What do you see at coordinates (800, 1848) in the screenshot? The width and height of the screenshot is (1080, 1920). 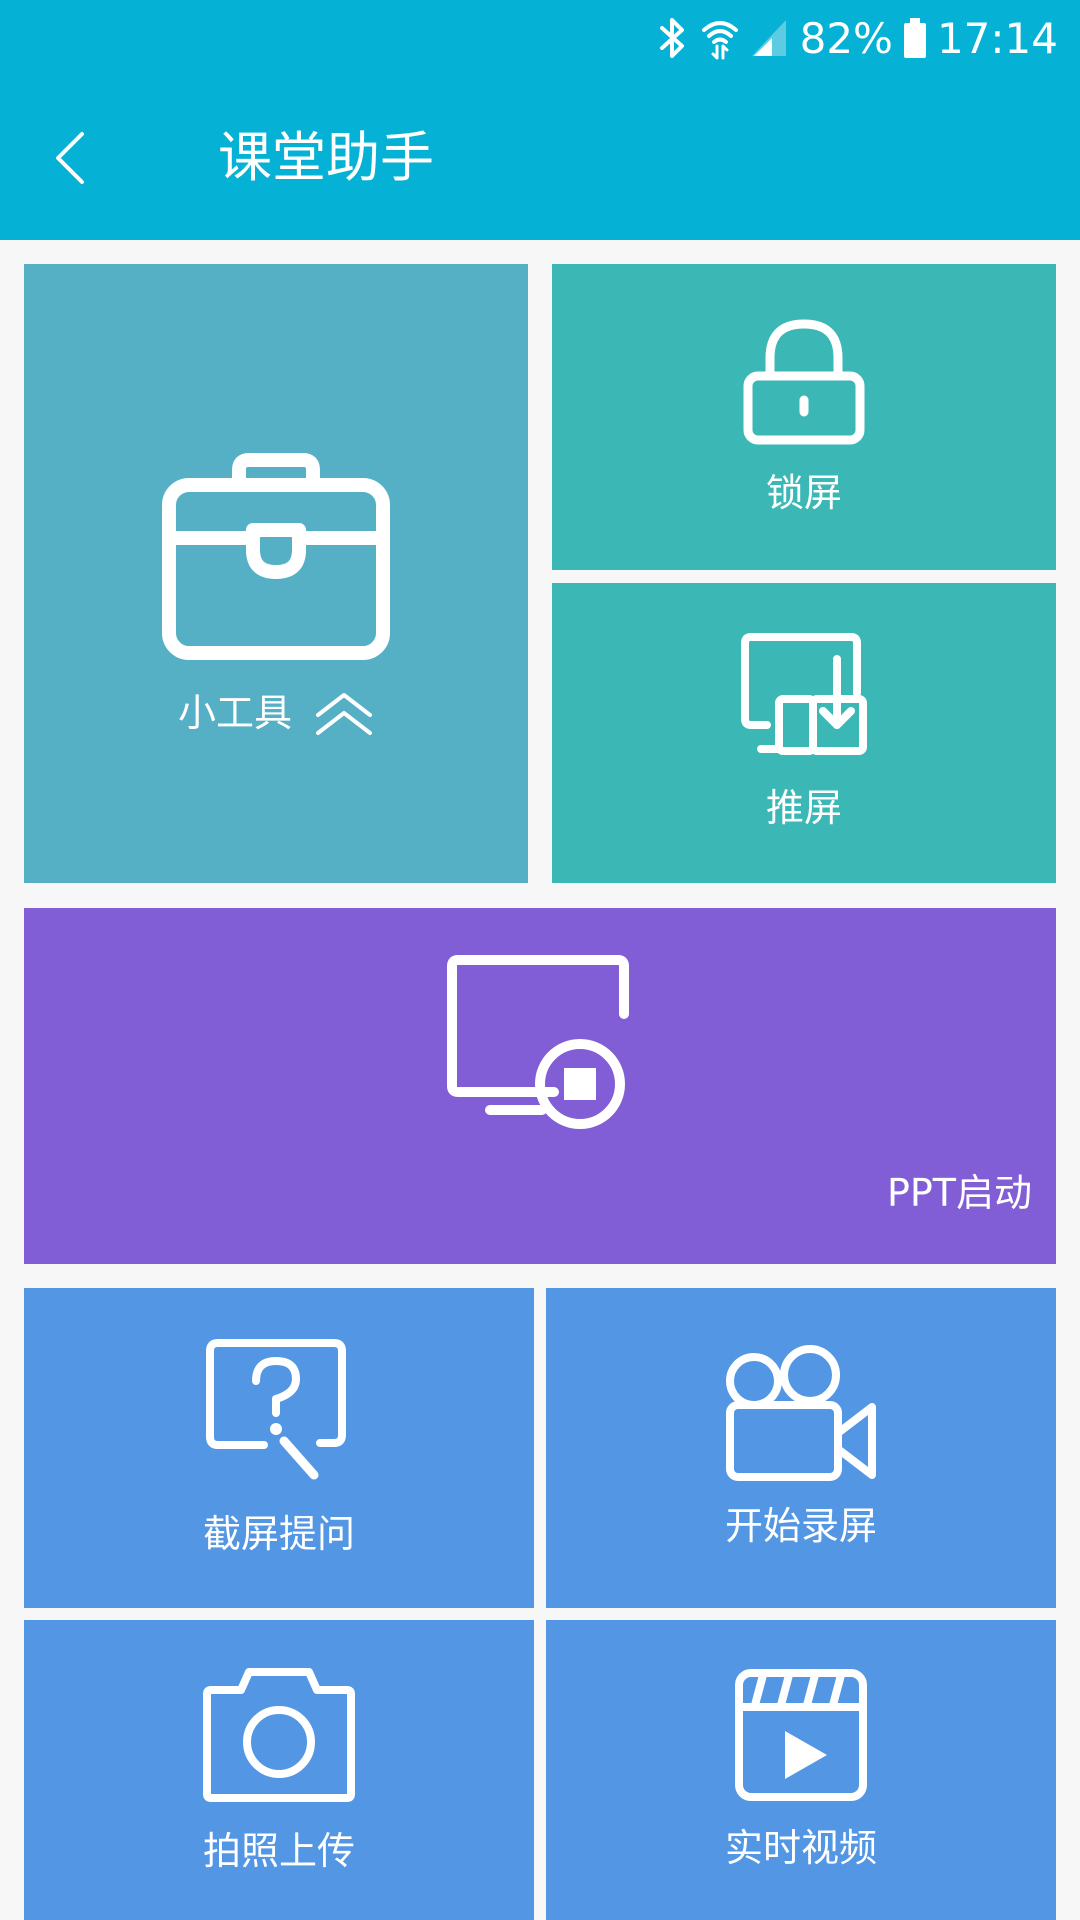 I see `live-video-label: 实时视频` at bounding box center [800, 1848].